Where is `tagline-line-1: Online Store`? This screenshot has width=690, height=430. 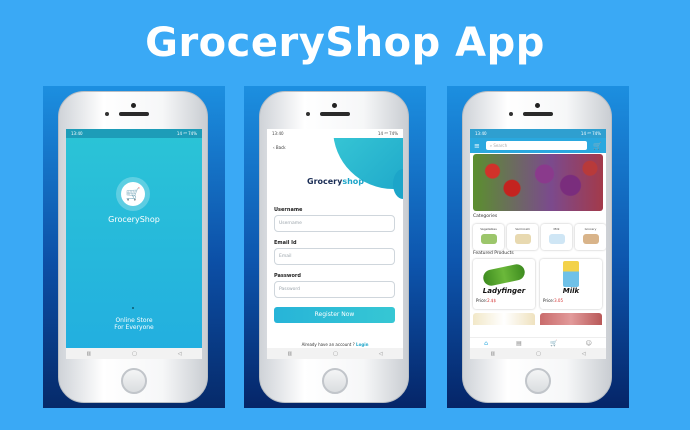
tagline-line-1: Online Store is located at coordinates (134, 320).